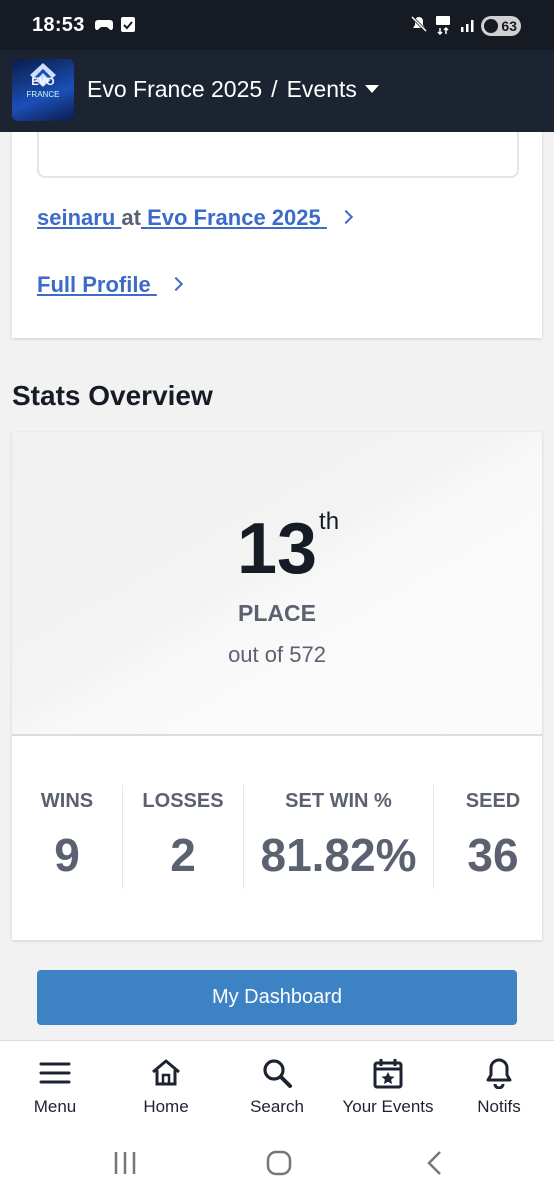 The height and width of the screenshot is (1200, 554). What do you see at coordinates (371, 89) in the screenshot?
I see `caret-down-icon` at bounding box center [371, 89].